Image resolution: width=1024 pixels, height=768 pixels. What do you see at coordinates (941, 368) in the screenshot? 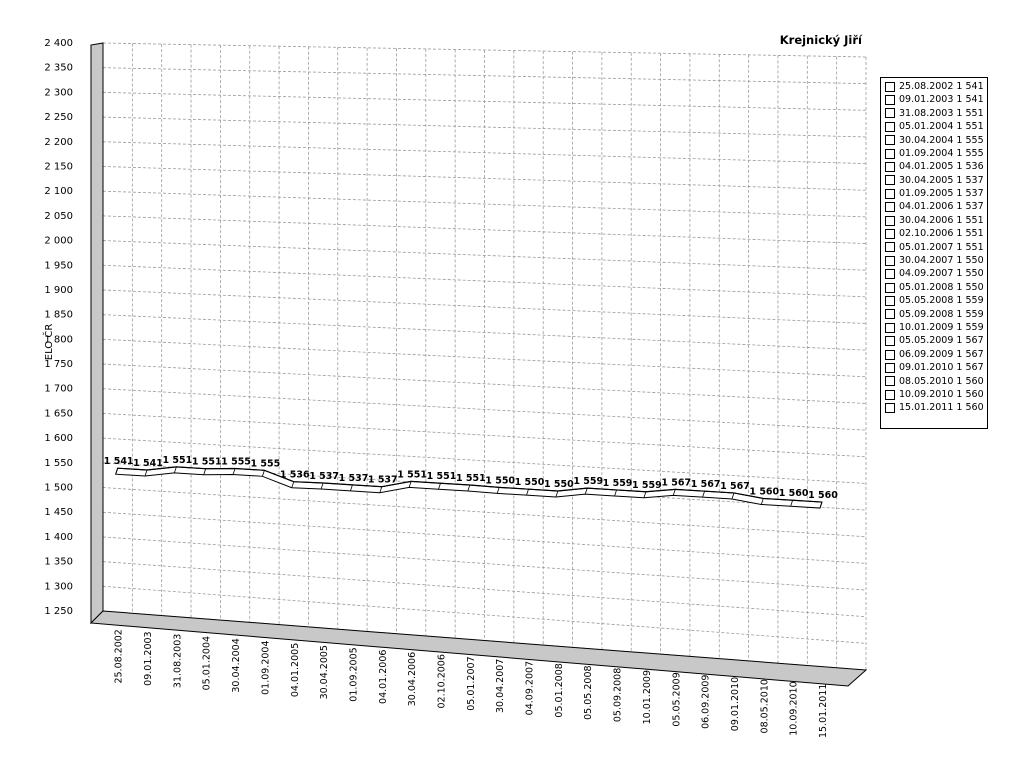
I see `legend-label: 09.01.2010 1 567` at bounding box center [941, 368].